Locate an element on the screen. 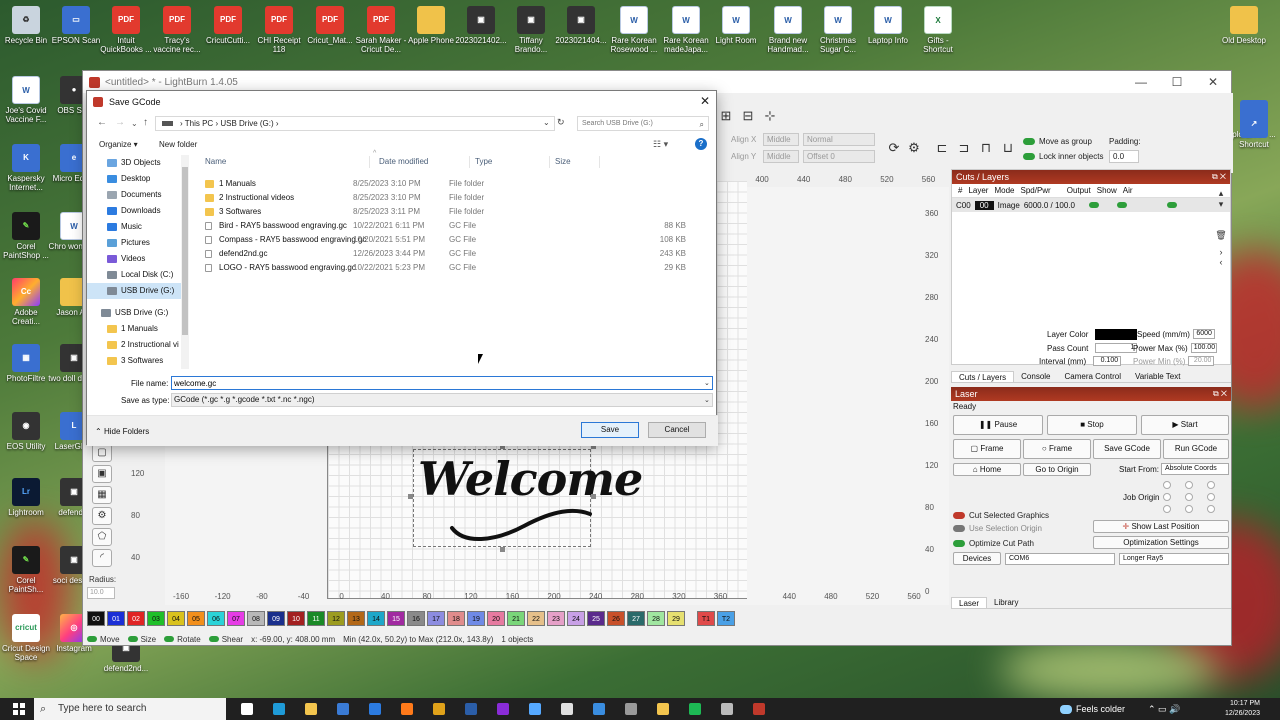 The image size is (1280, 720). address-bar: › This PC › USB Drive (G:) › is located at coordinates (355, 123).